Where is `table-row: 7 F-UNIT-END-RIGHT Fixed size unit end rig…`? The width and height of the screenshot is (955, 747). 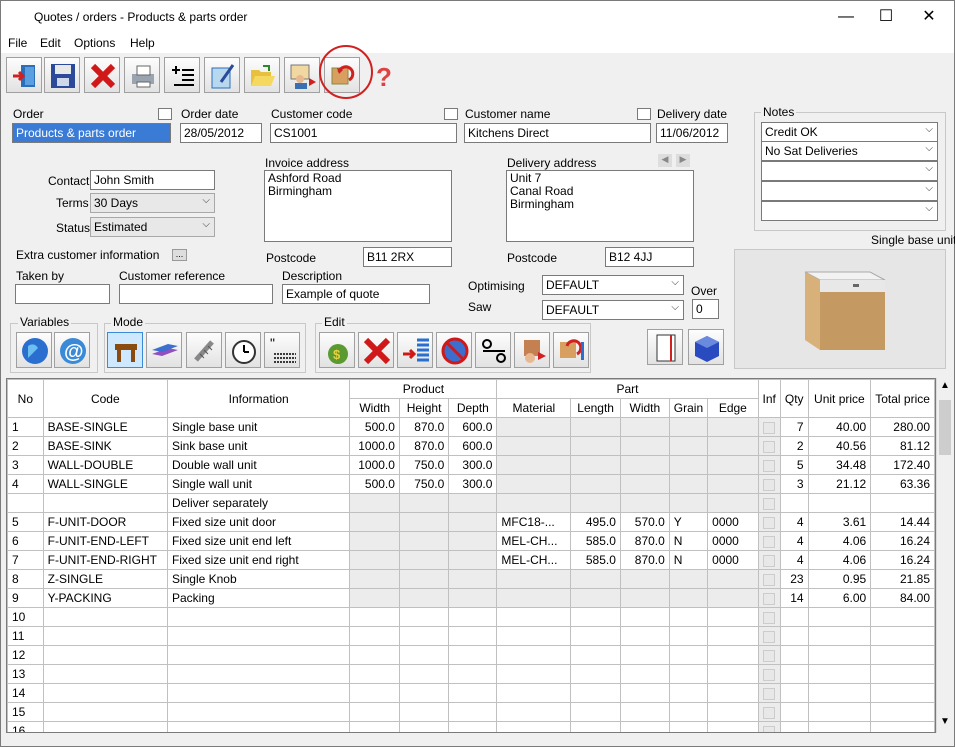 table-row: 7 F-UNIT-END-RIGHT Fixed size unit end rig… is located at coordinates (471, 560).